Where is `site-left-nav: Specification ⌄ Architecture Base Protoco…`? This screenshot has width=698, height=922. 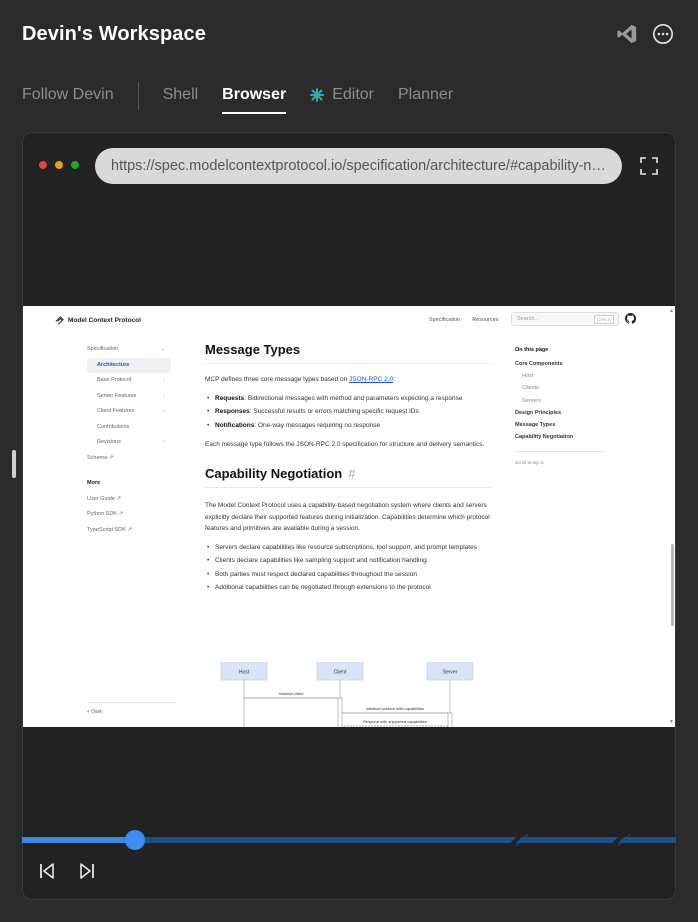
site-left-nav: Specification ⌄ Architecture Base Protoco… is located at coordinates (129, 440).